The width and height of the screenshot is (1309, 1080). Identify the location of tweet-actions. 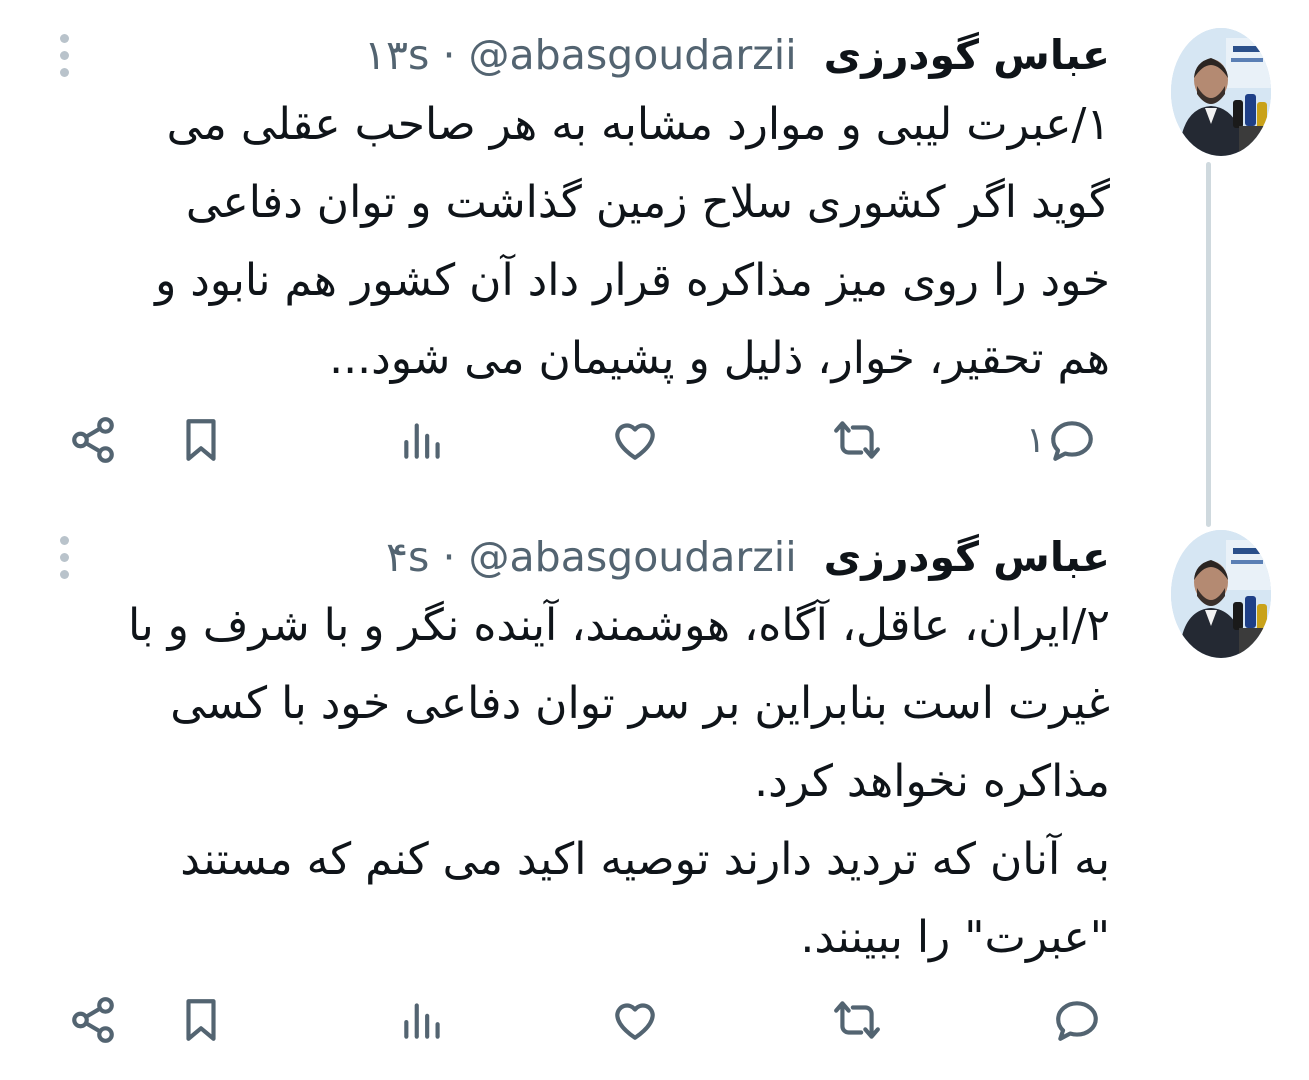
(654, 1020).